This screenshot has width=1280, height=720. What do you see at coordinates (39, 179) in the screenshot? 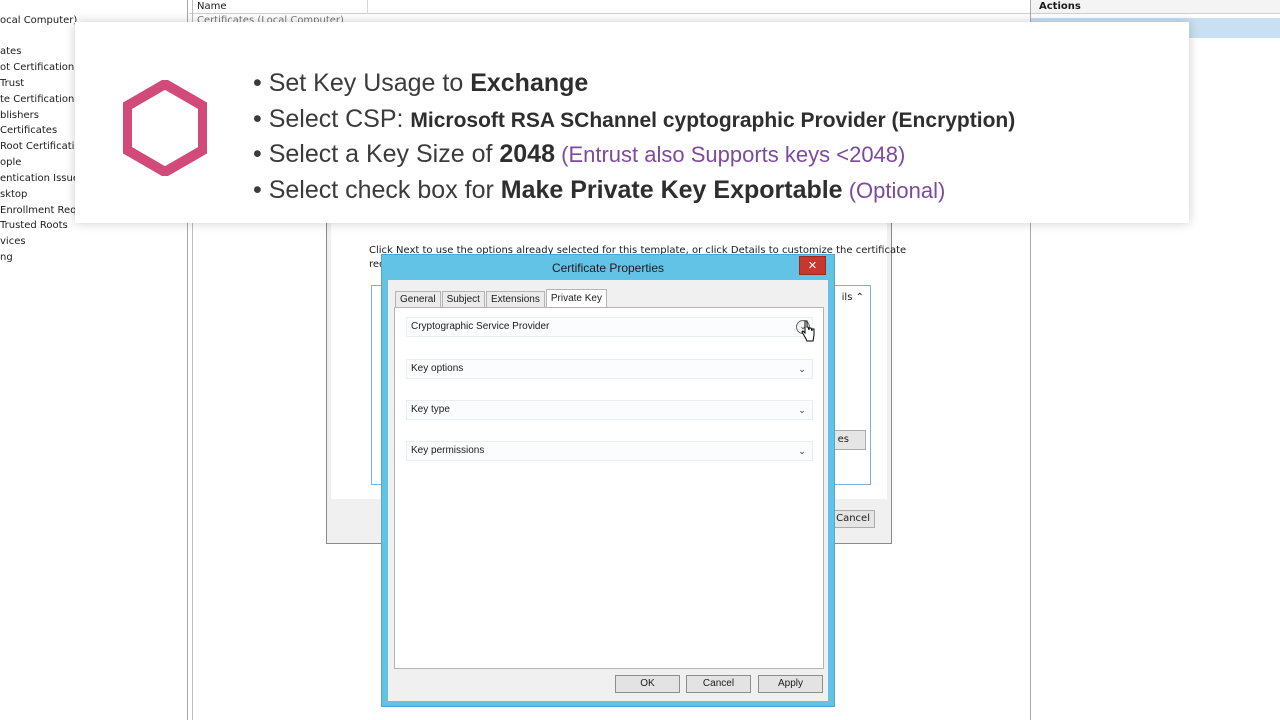
I see `tree-item: entication Issue` at bounding box center [39, 179].